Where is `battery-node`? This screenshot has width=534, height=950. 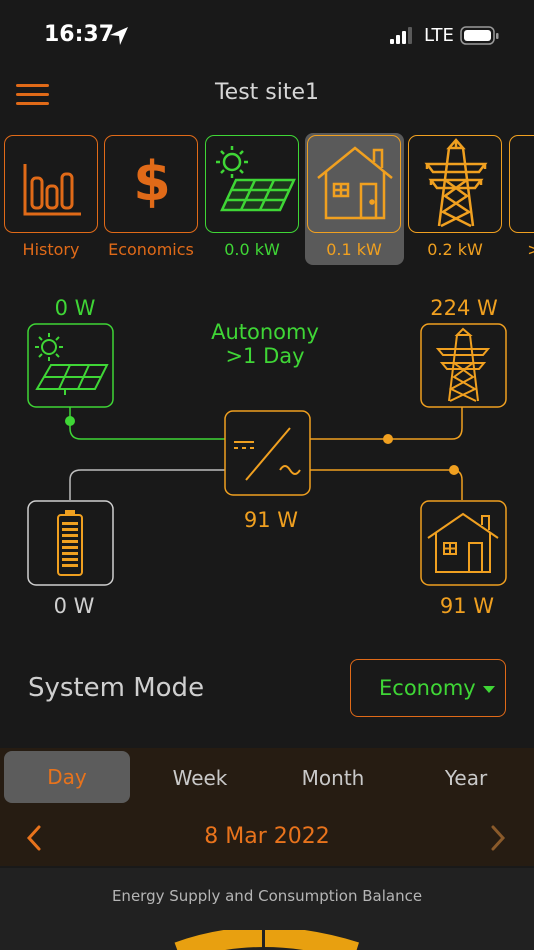 battery-node is located at coordinates (70, 543).